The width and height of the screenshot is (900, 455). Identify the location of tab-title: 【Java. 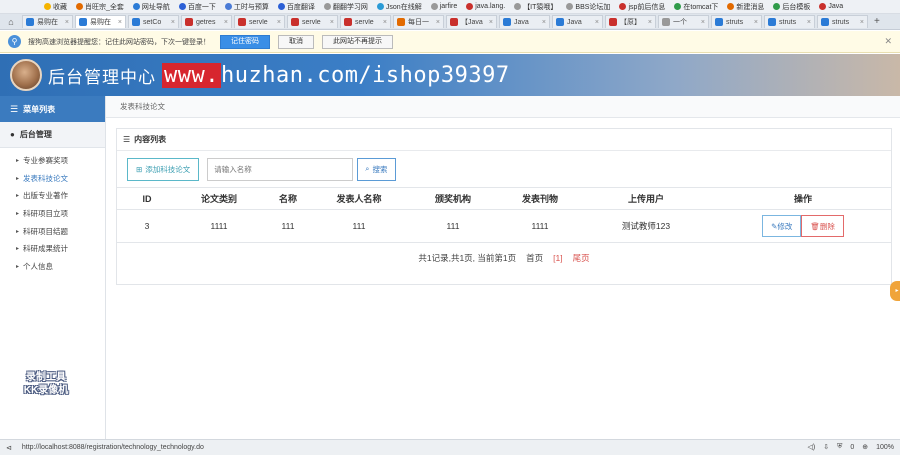
(472, 22).